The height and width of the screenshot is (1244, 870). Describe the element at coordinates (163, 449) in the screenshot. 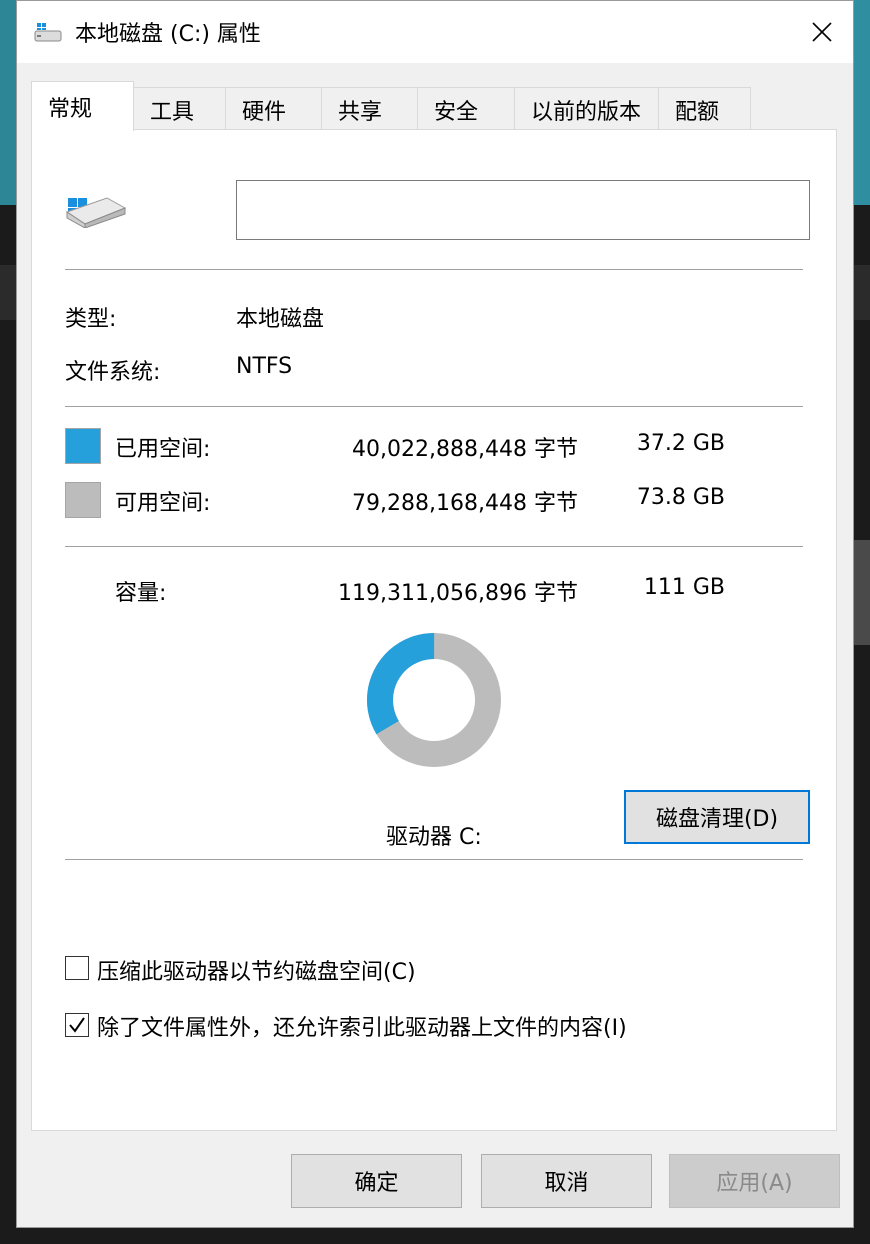

I see `used-space-label: 已用空间:` at that location.